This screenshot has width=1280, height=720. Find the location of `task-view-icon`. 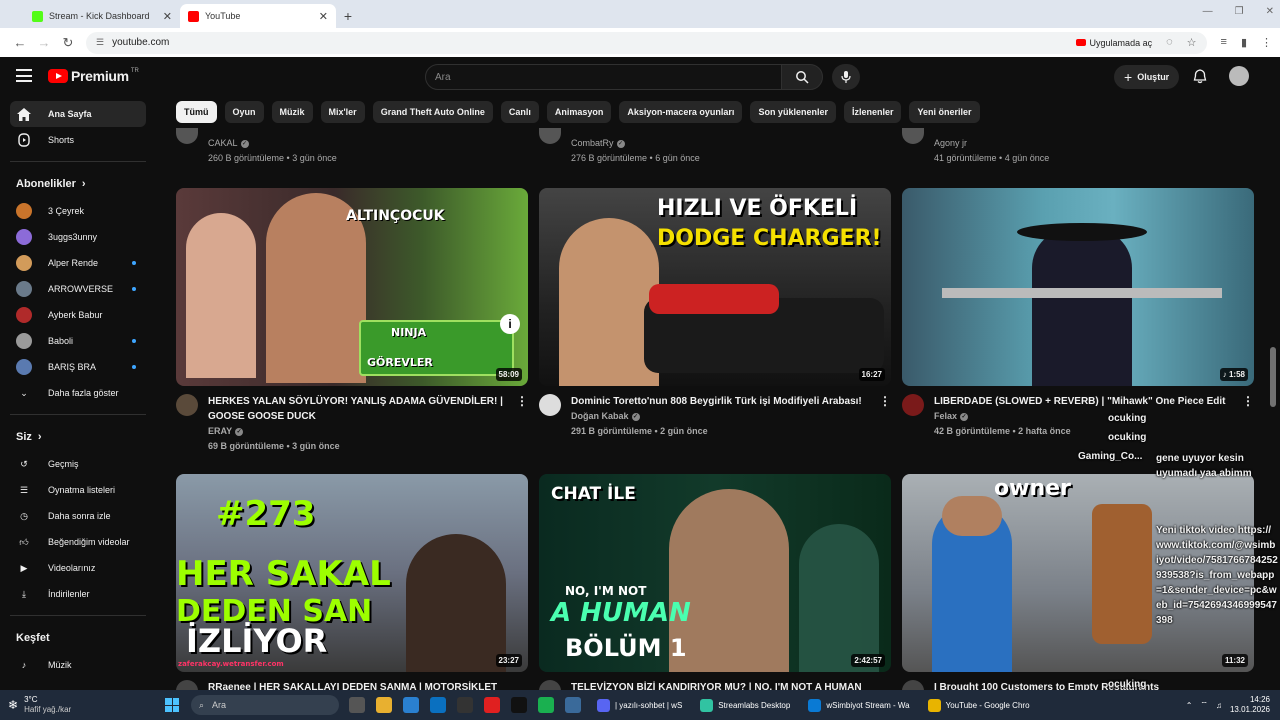

task-view-icon is located at coordinates (357, 705).